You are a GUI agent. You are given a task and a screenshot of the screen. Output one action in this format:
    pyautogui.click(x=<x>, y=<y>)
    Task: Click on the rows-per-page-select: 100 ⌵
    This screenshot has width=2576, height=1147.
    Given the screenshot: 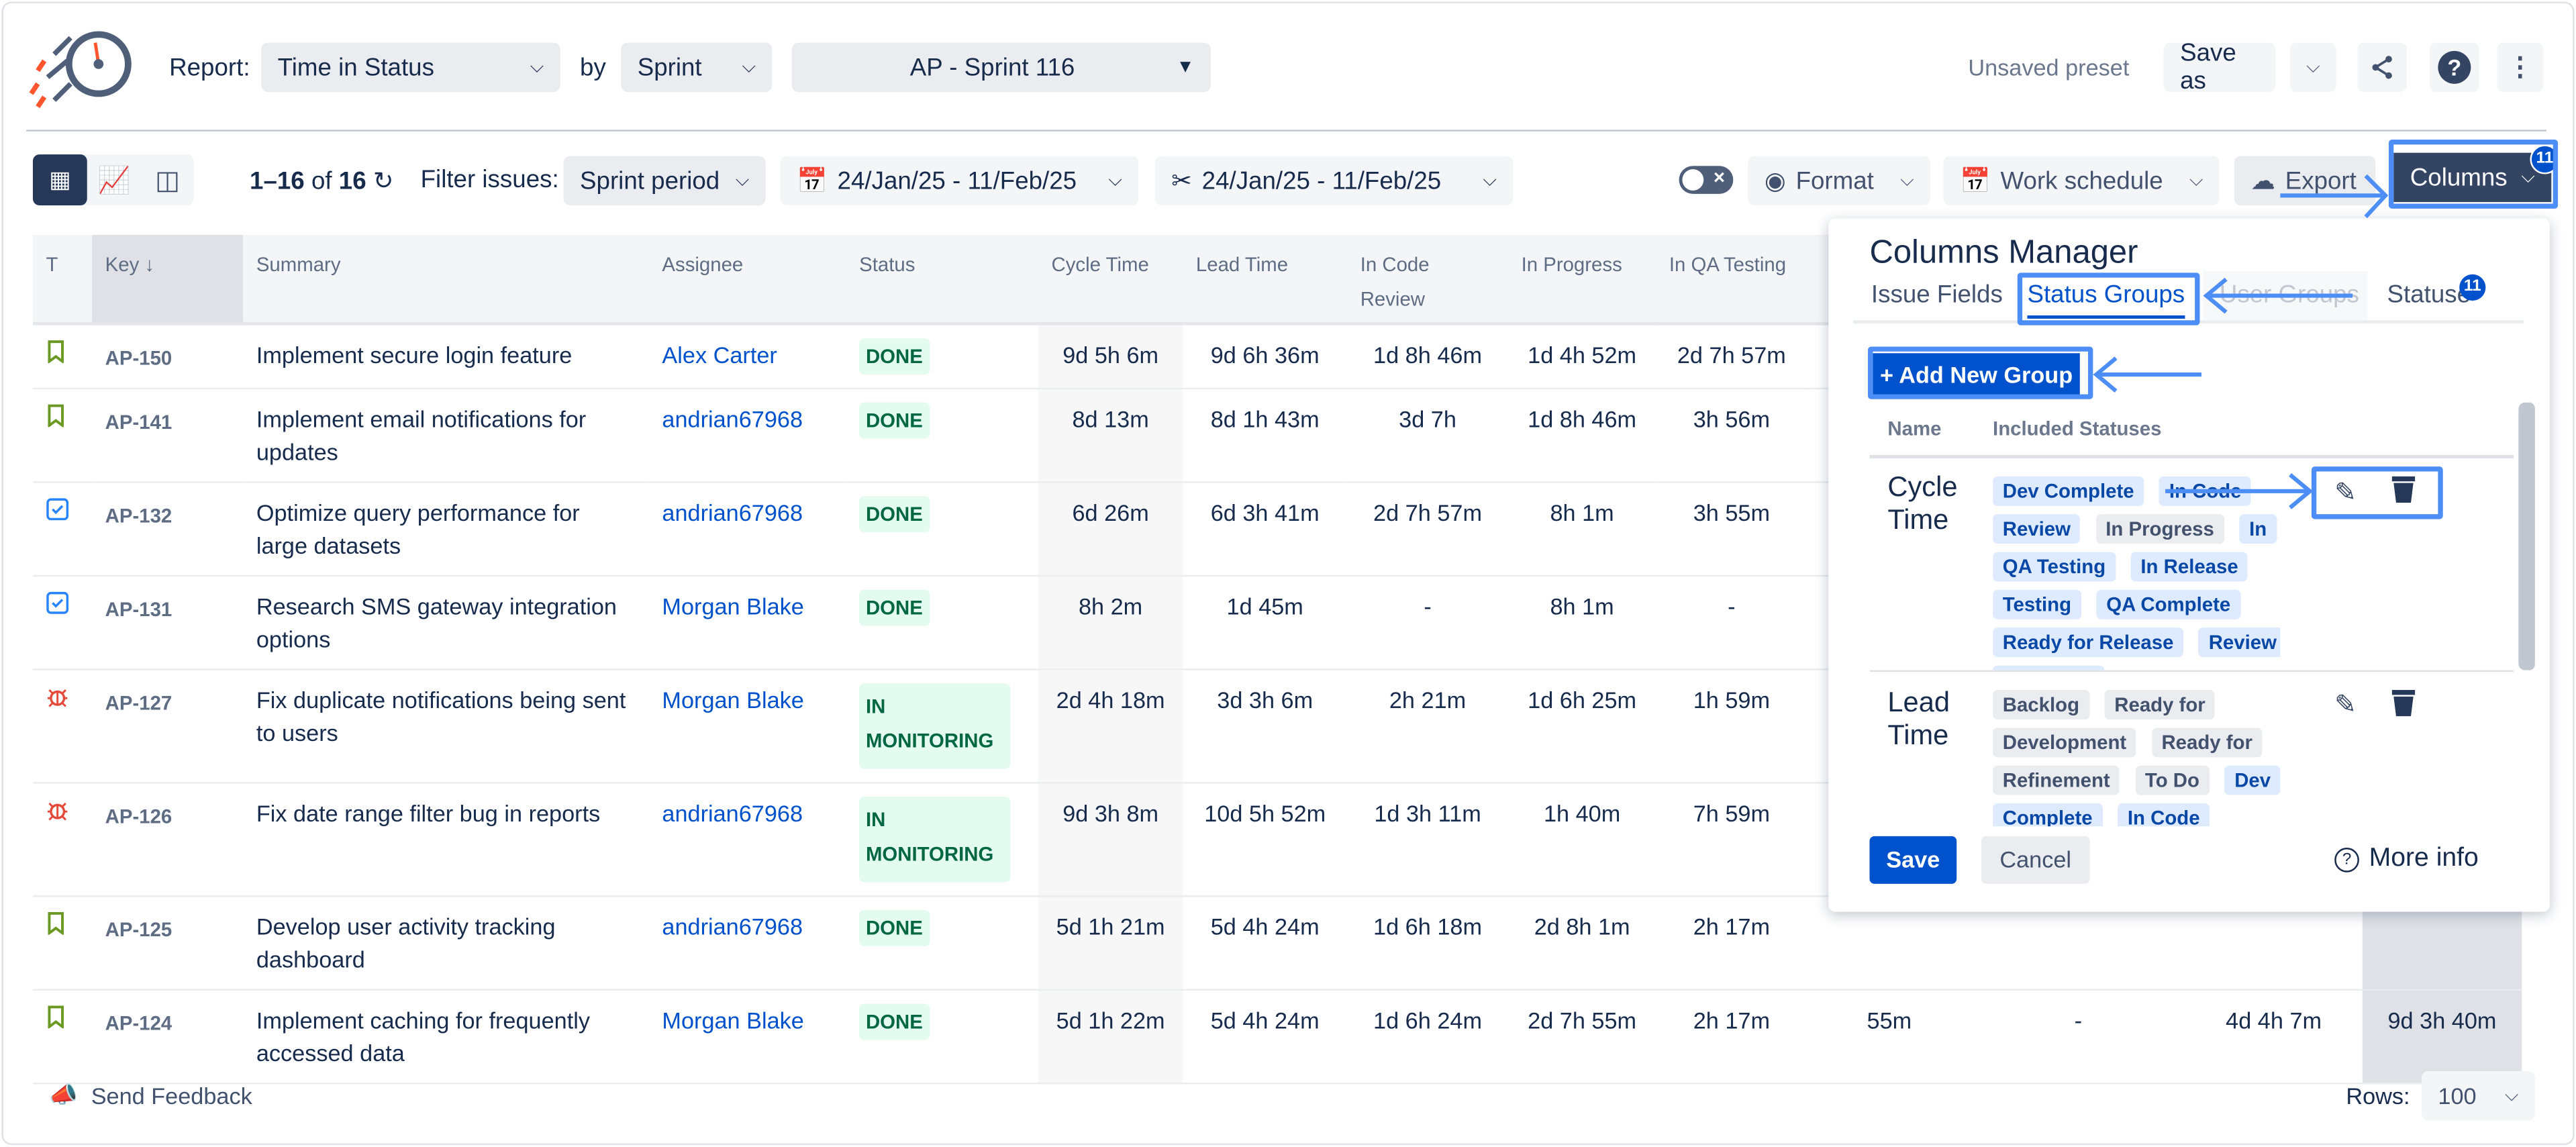 What is the action you would take?
    pyautogui.click(x=2478, y=1095)
    